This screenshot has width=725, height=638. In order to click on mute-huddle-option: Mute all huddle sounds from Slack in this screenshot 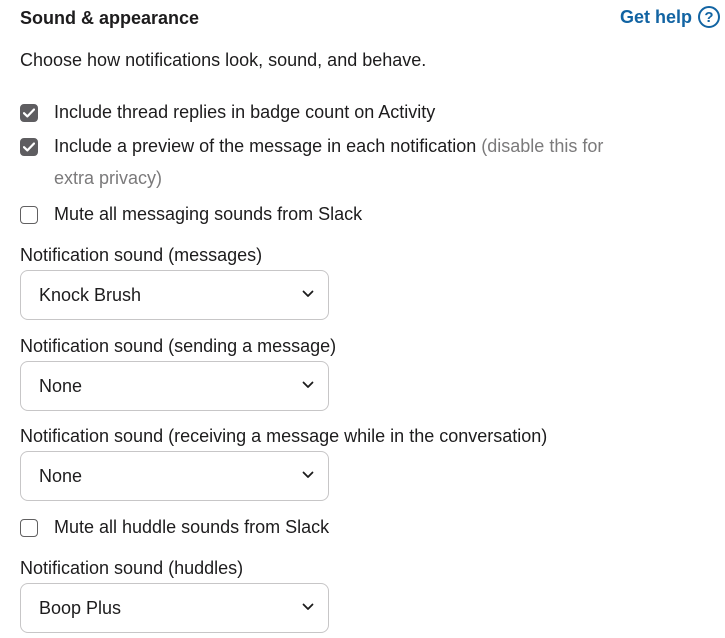, I will do `click(174, 529)`.